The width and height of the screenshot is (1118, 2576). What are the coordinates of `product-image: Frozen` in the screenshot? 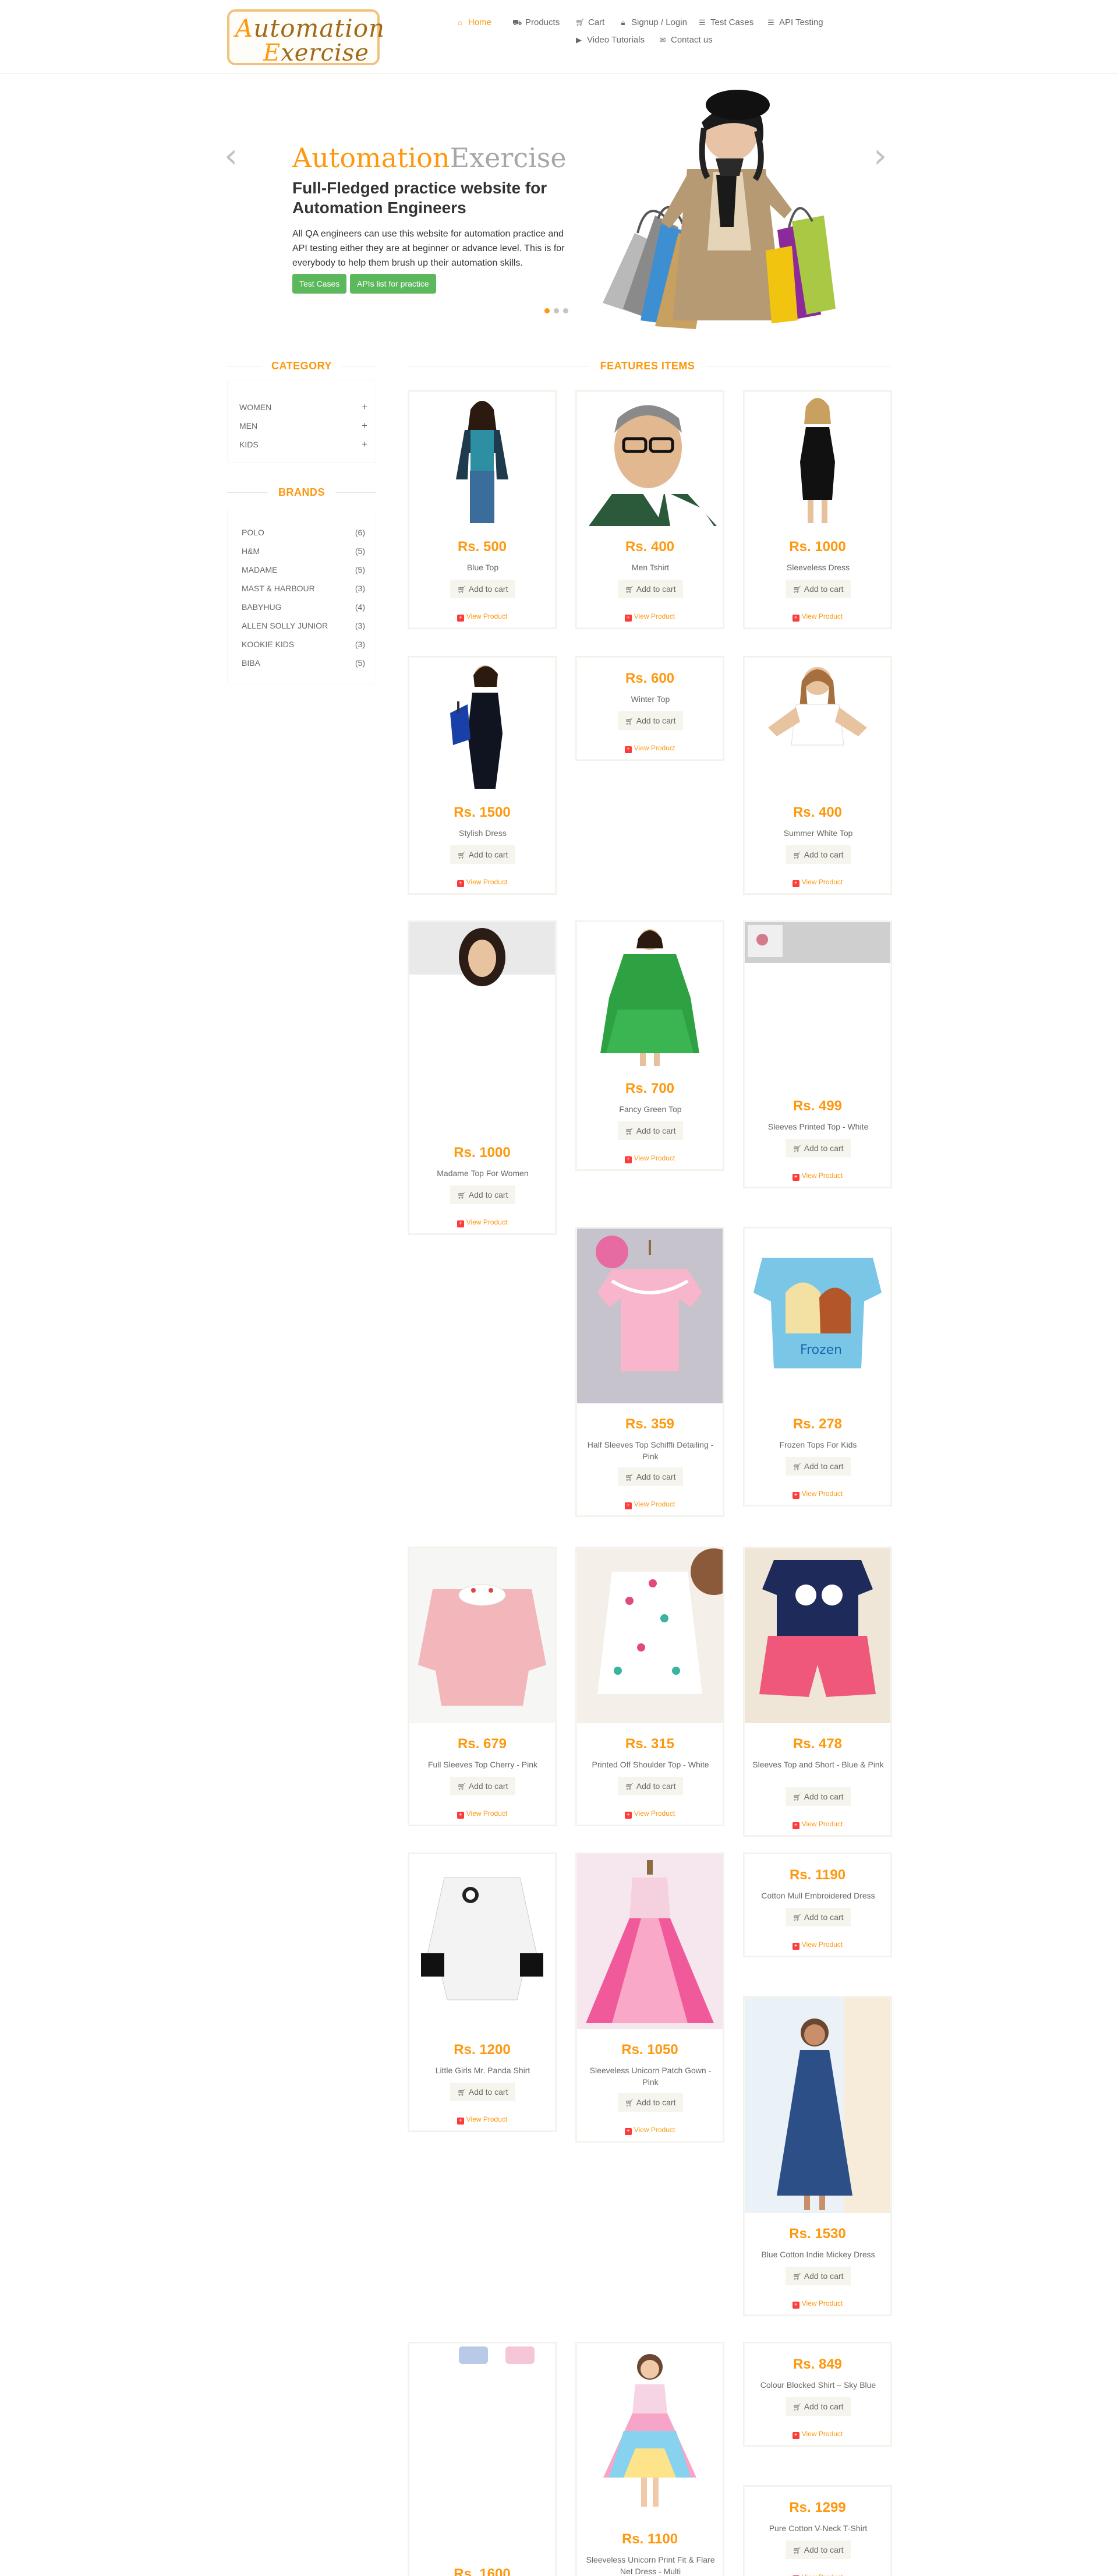 It's located at (817, 1316).